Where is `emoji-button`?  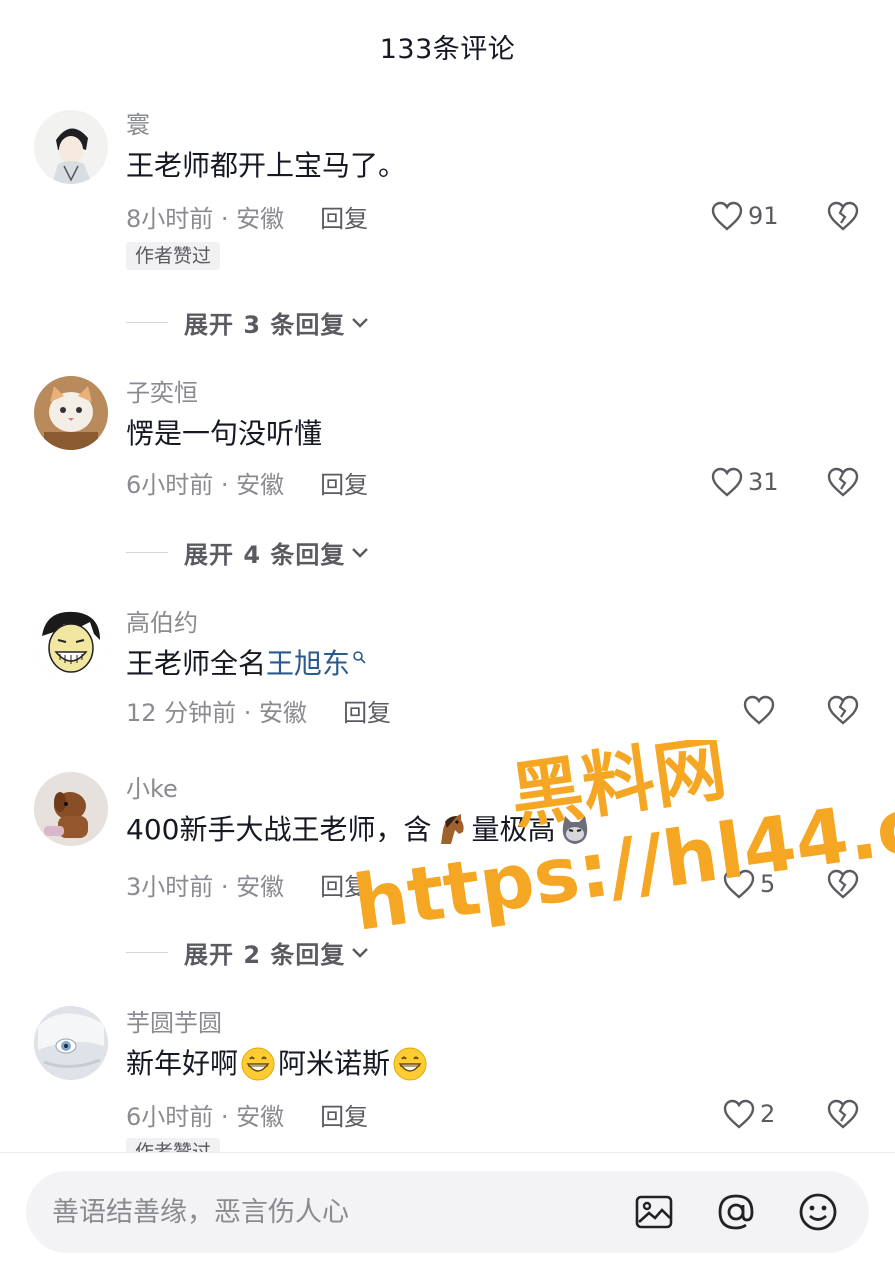
emoji-button is located at coordinates (818, 1212).